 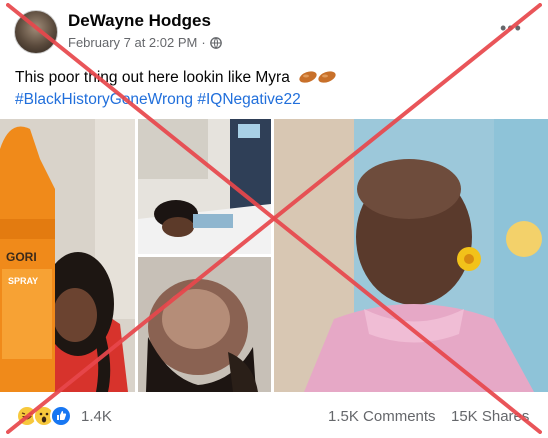 What do you see at coordinates (36, 32) in the screenshot?
I see `author-avatar` at bounding box center [36, 32].